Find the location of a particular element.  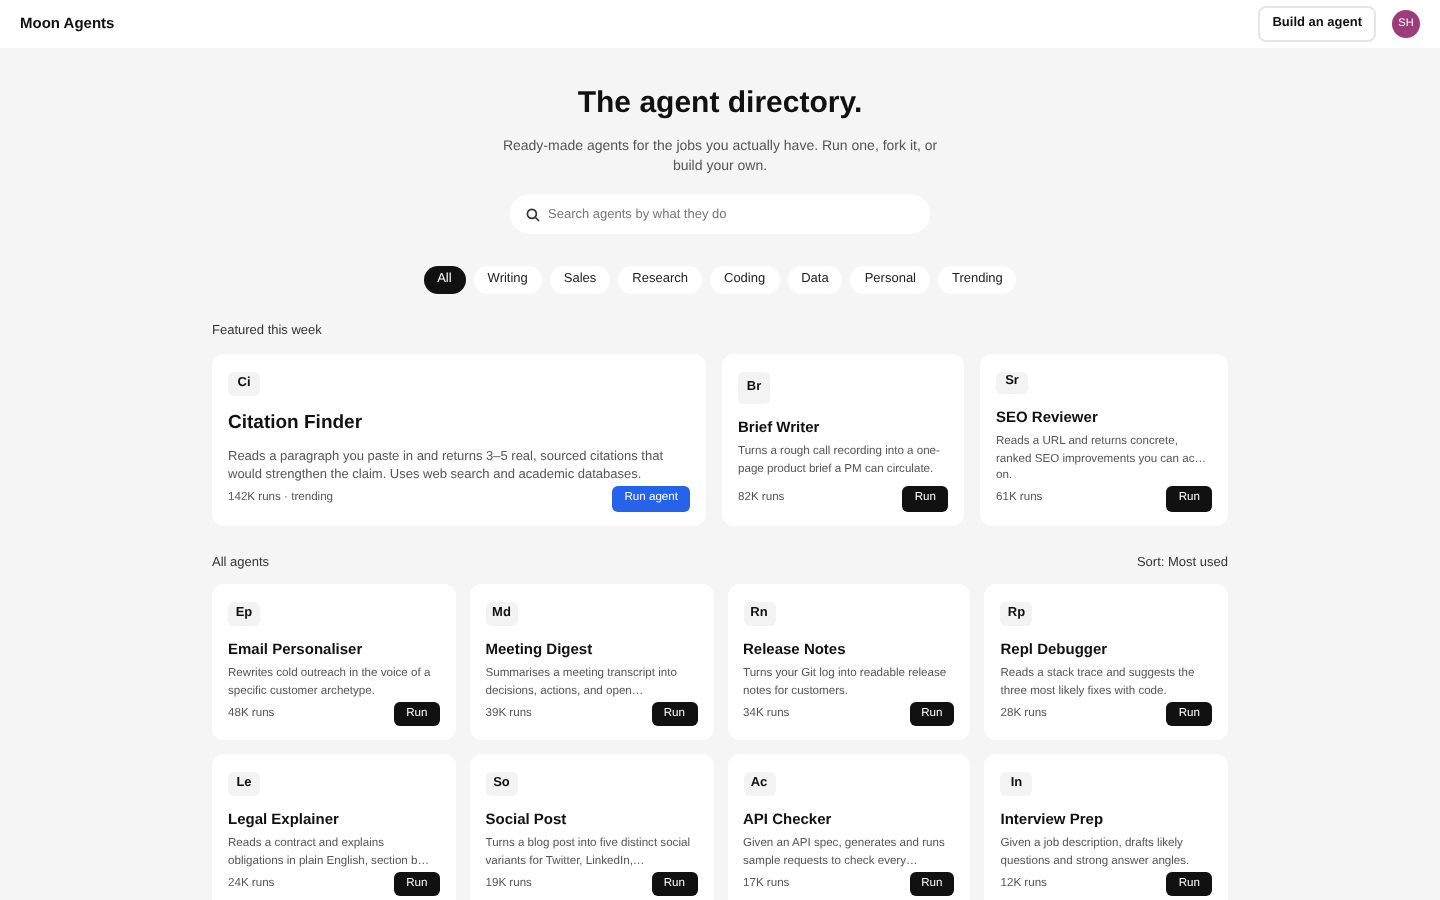

agent-name: Citation Finder is located at coordinates (296, 424).